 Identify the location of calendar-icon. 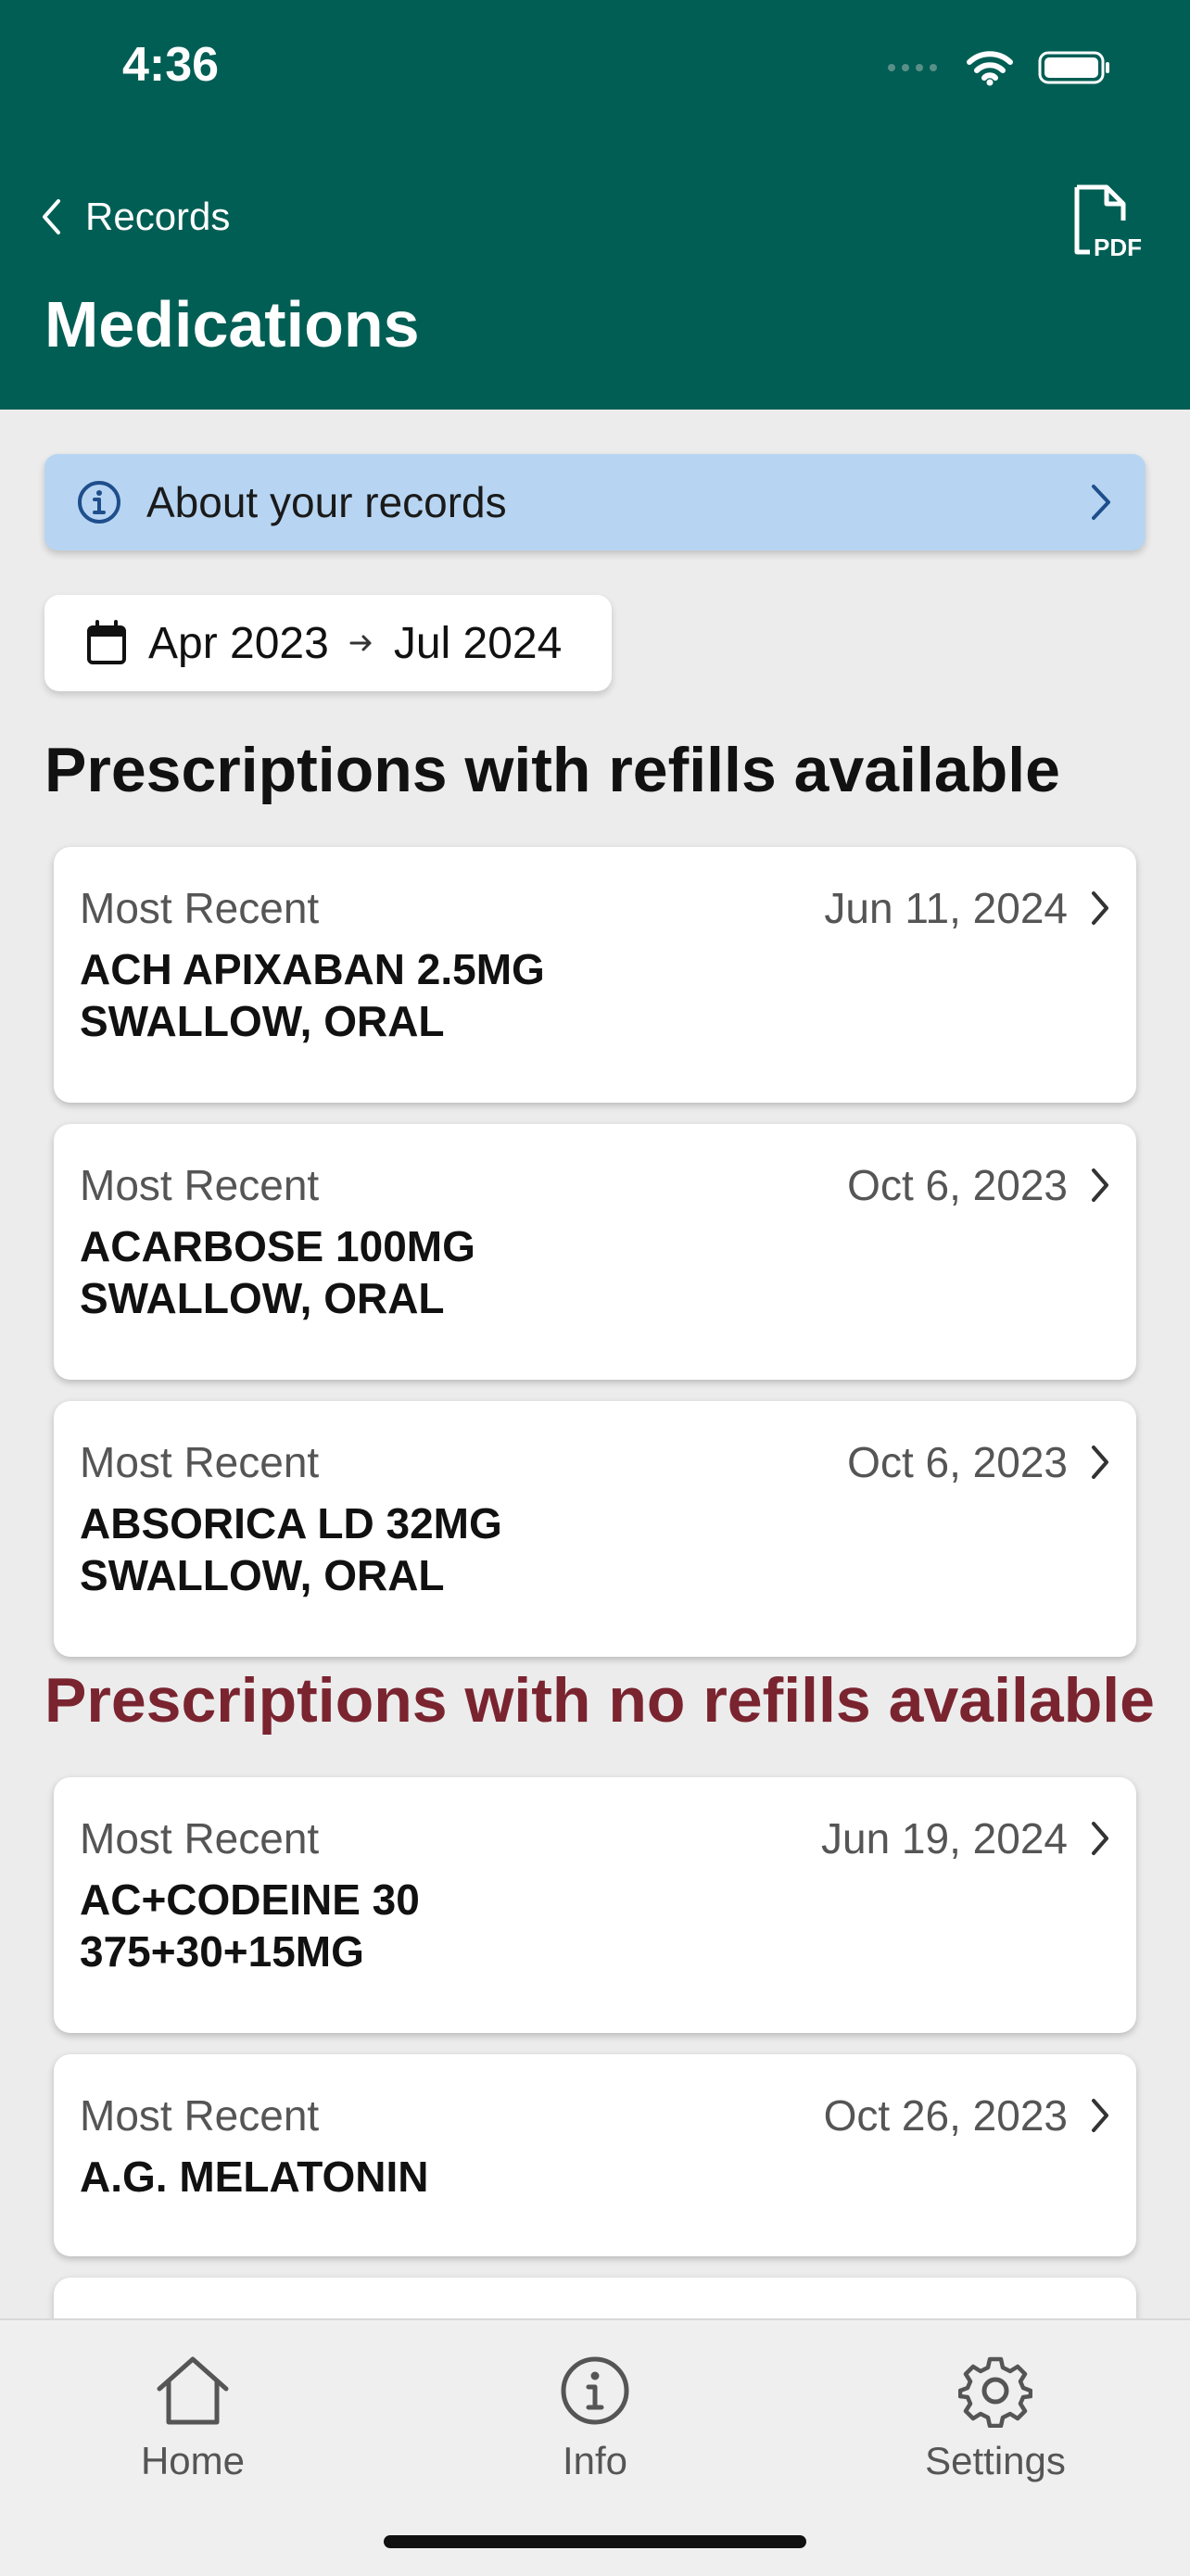
(106, 642).